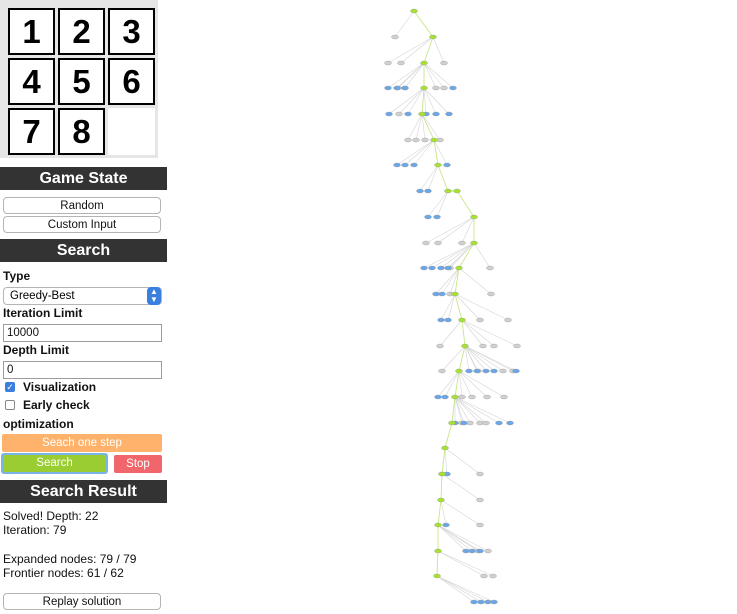  Describe the element at coordinates (131, 131) in the screenshot. I see `empty-tile` at that location.